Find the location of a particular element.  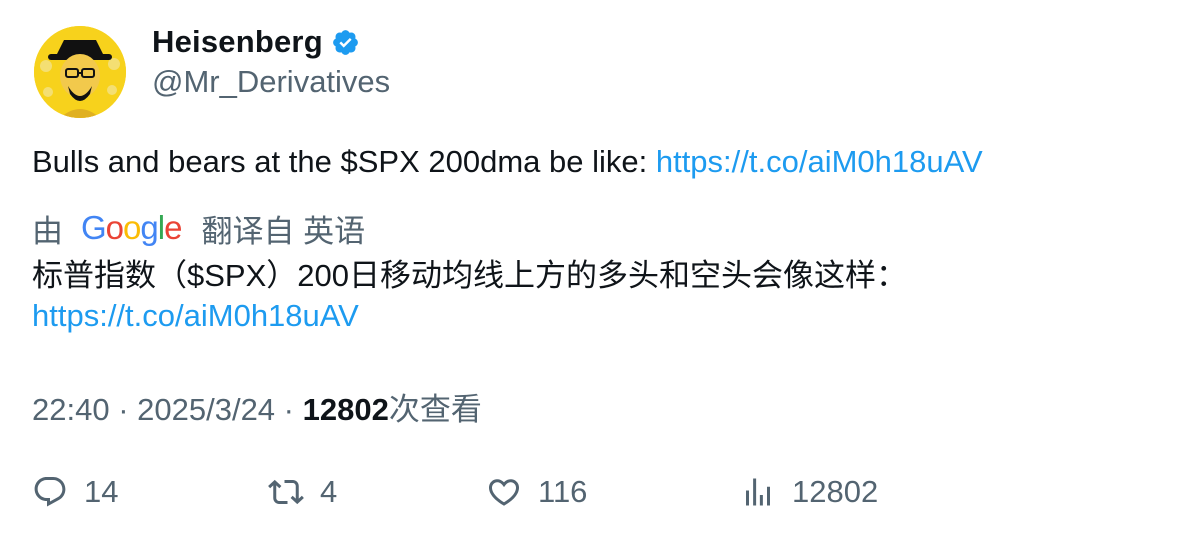

views-button: 12802 is located at coordinates (809, 492).